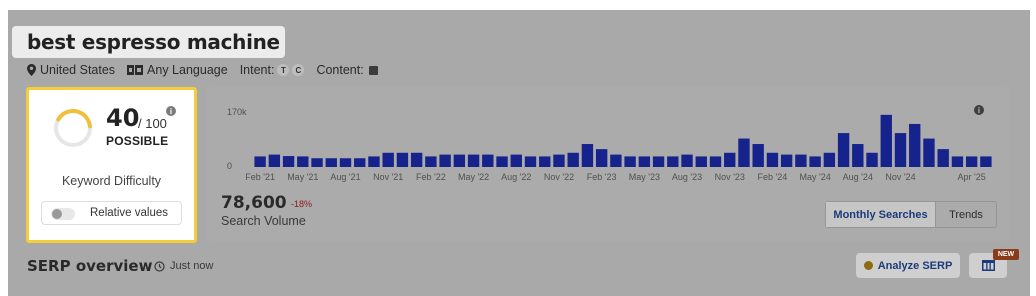  I want to click on x-tick-label: Apr '25, so click(972, 177).